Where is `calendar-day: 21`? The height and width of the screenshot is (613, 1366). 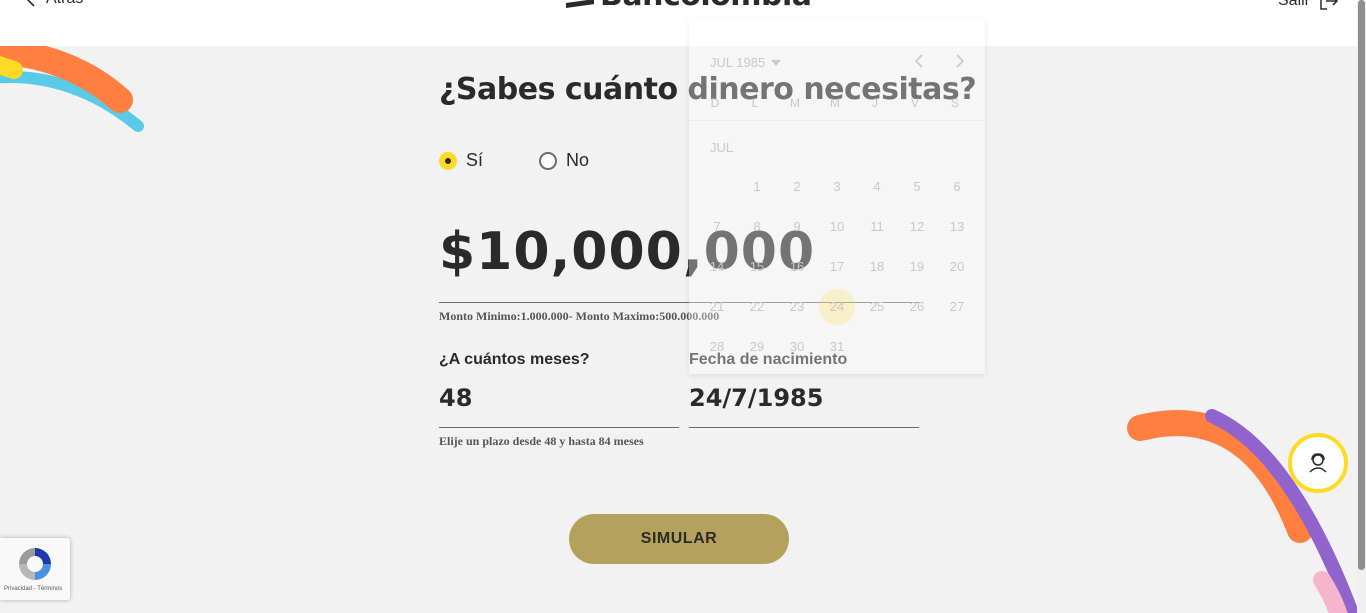 calendar-day: 21 is located at coordinates (717, 307).